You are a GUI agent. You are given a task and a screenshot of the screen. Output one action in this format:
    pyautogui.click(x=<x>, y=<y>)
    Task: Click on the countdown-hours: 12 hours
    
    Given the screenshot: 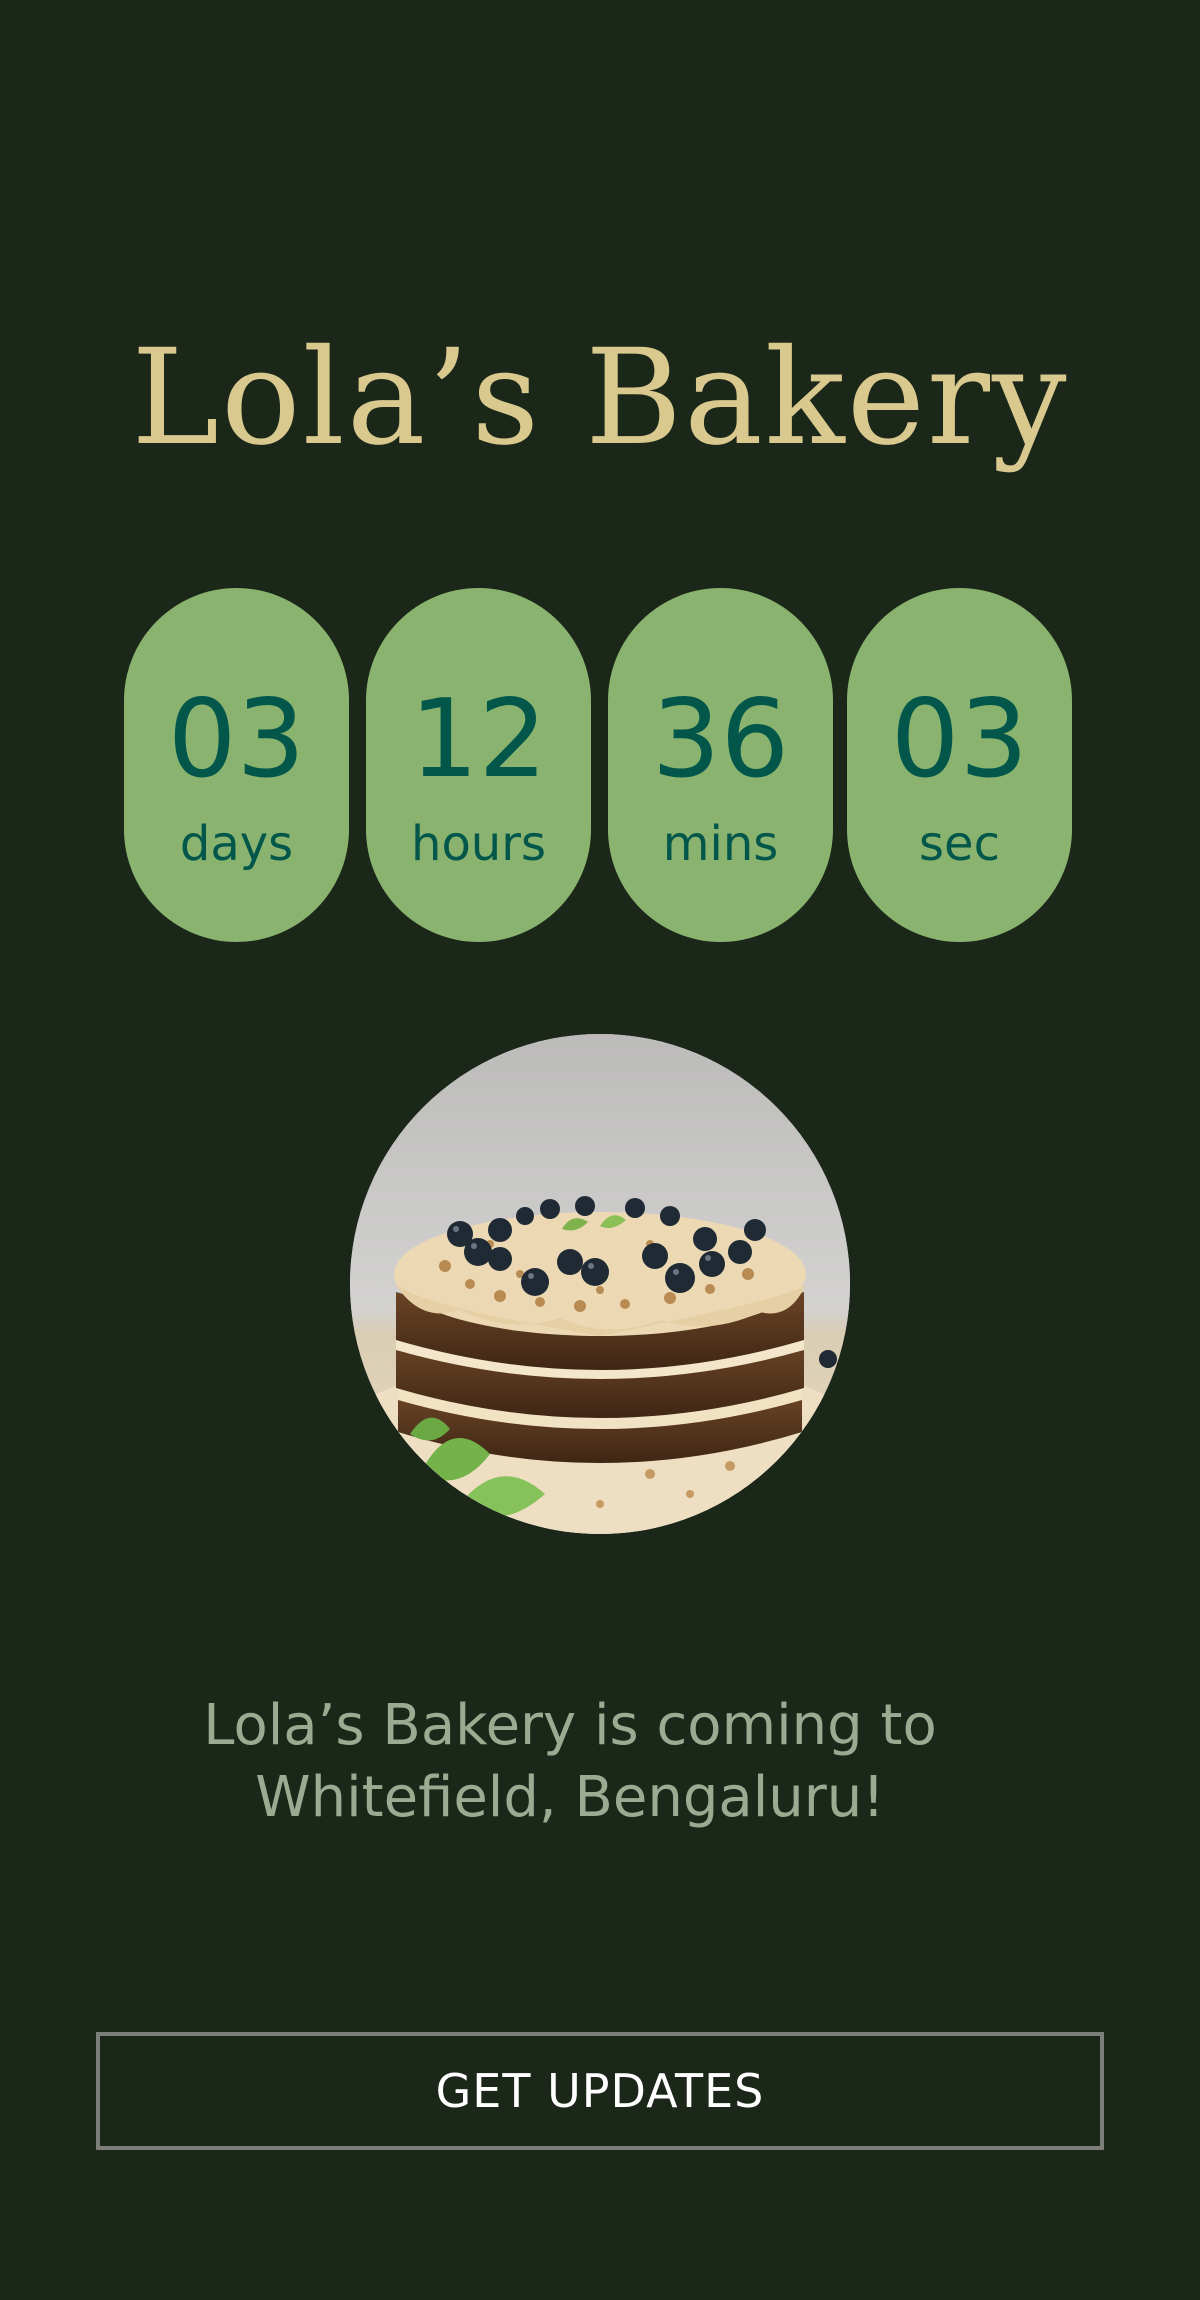 What is the action you would take?
    pyautogui.click(x=478, y=765)
    